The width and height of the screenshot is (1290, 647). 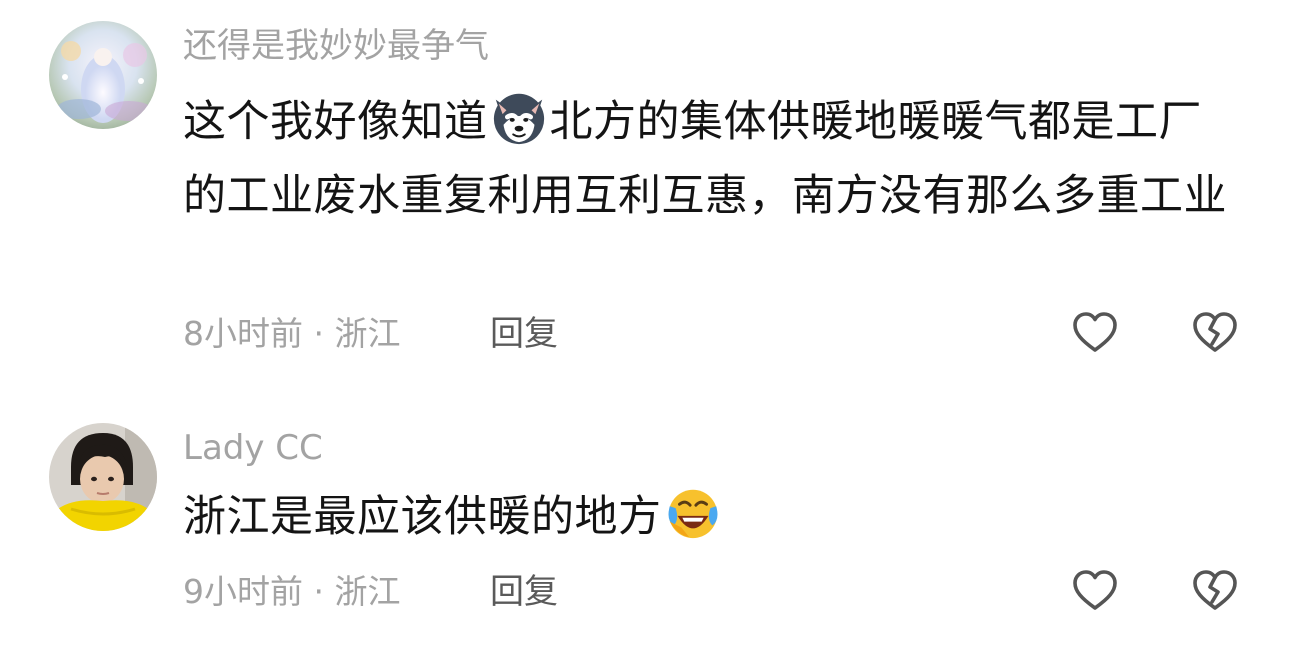 What do you see at coordinates (292, 333) in the screenshot?
I see `time-location: 8小时前 · 浙江` at bounding box center [292, 333].